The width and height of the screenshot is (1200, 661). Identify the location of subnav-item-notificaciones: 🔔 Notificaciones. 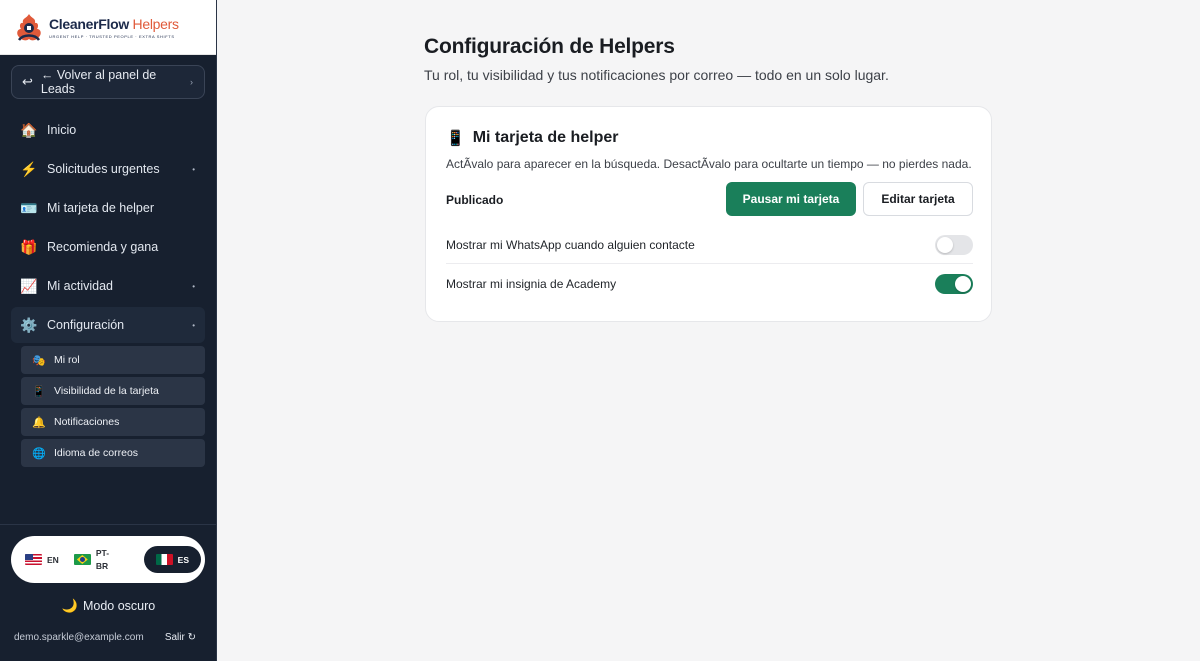
(113, 422).